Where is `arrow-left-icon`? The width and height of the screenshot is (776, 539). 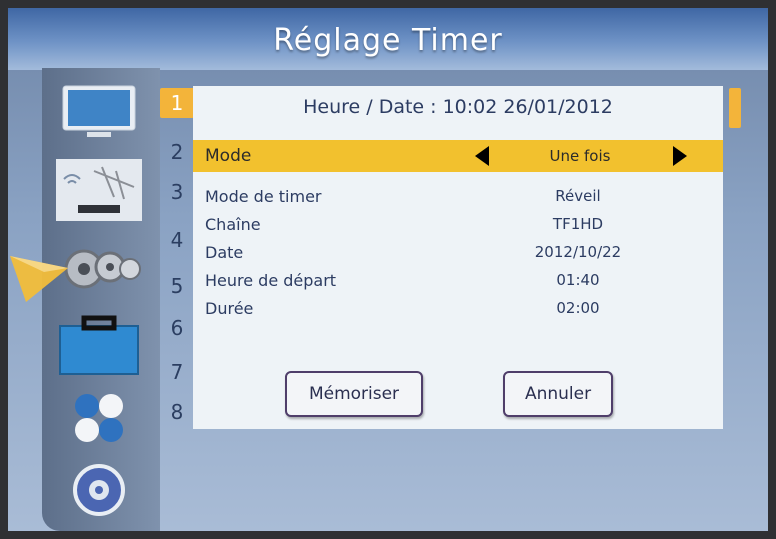
arrow-left-icon is located at coordinates (482, 156).